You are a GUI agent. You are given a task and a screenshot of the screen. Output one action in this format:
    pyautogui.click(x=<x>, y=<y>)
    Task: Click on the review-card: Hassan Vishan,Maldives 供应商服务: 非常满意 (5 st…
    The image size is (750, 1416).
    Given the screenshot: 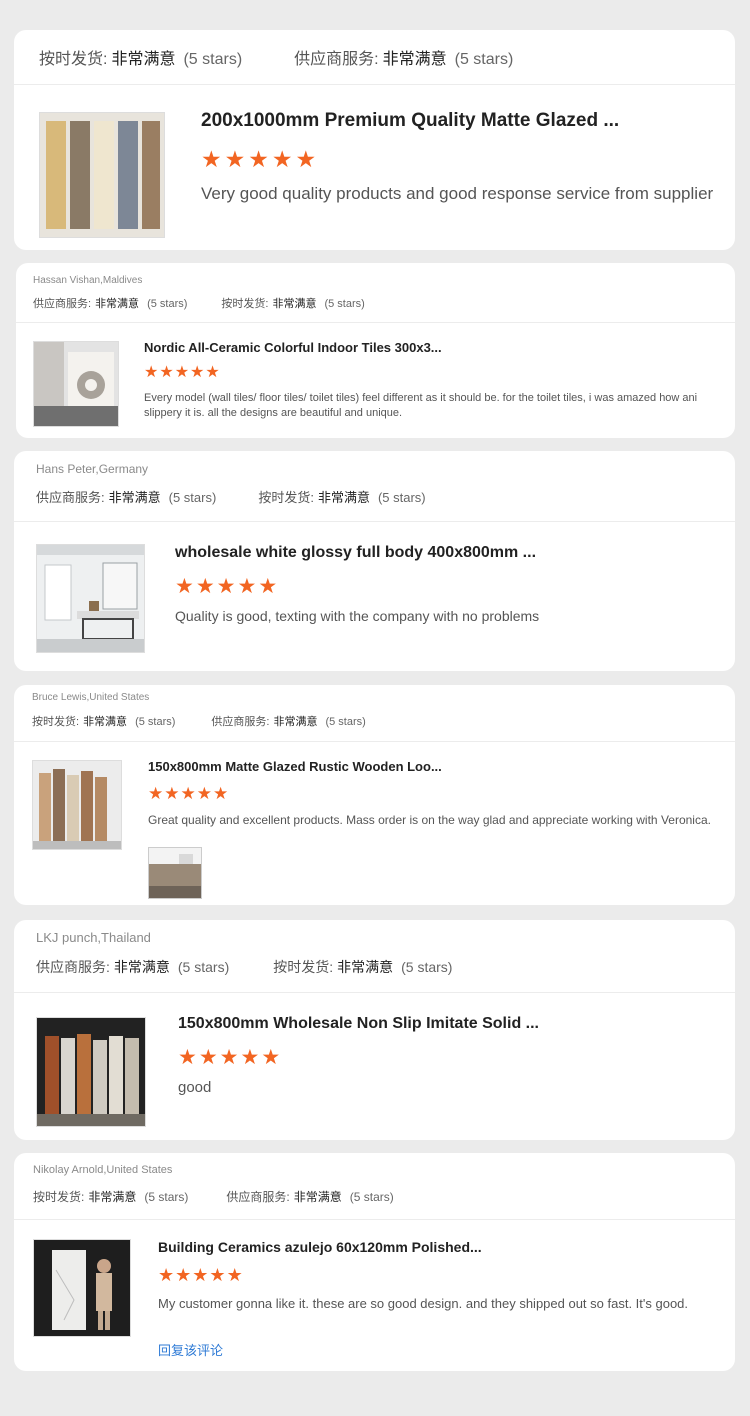 What is the action you would take?
    pyautogui.click(x=375, y=350)
    